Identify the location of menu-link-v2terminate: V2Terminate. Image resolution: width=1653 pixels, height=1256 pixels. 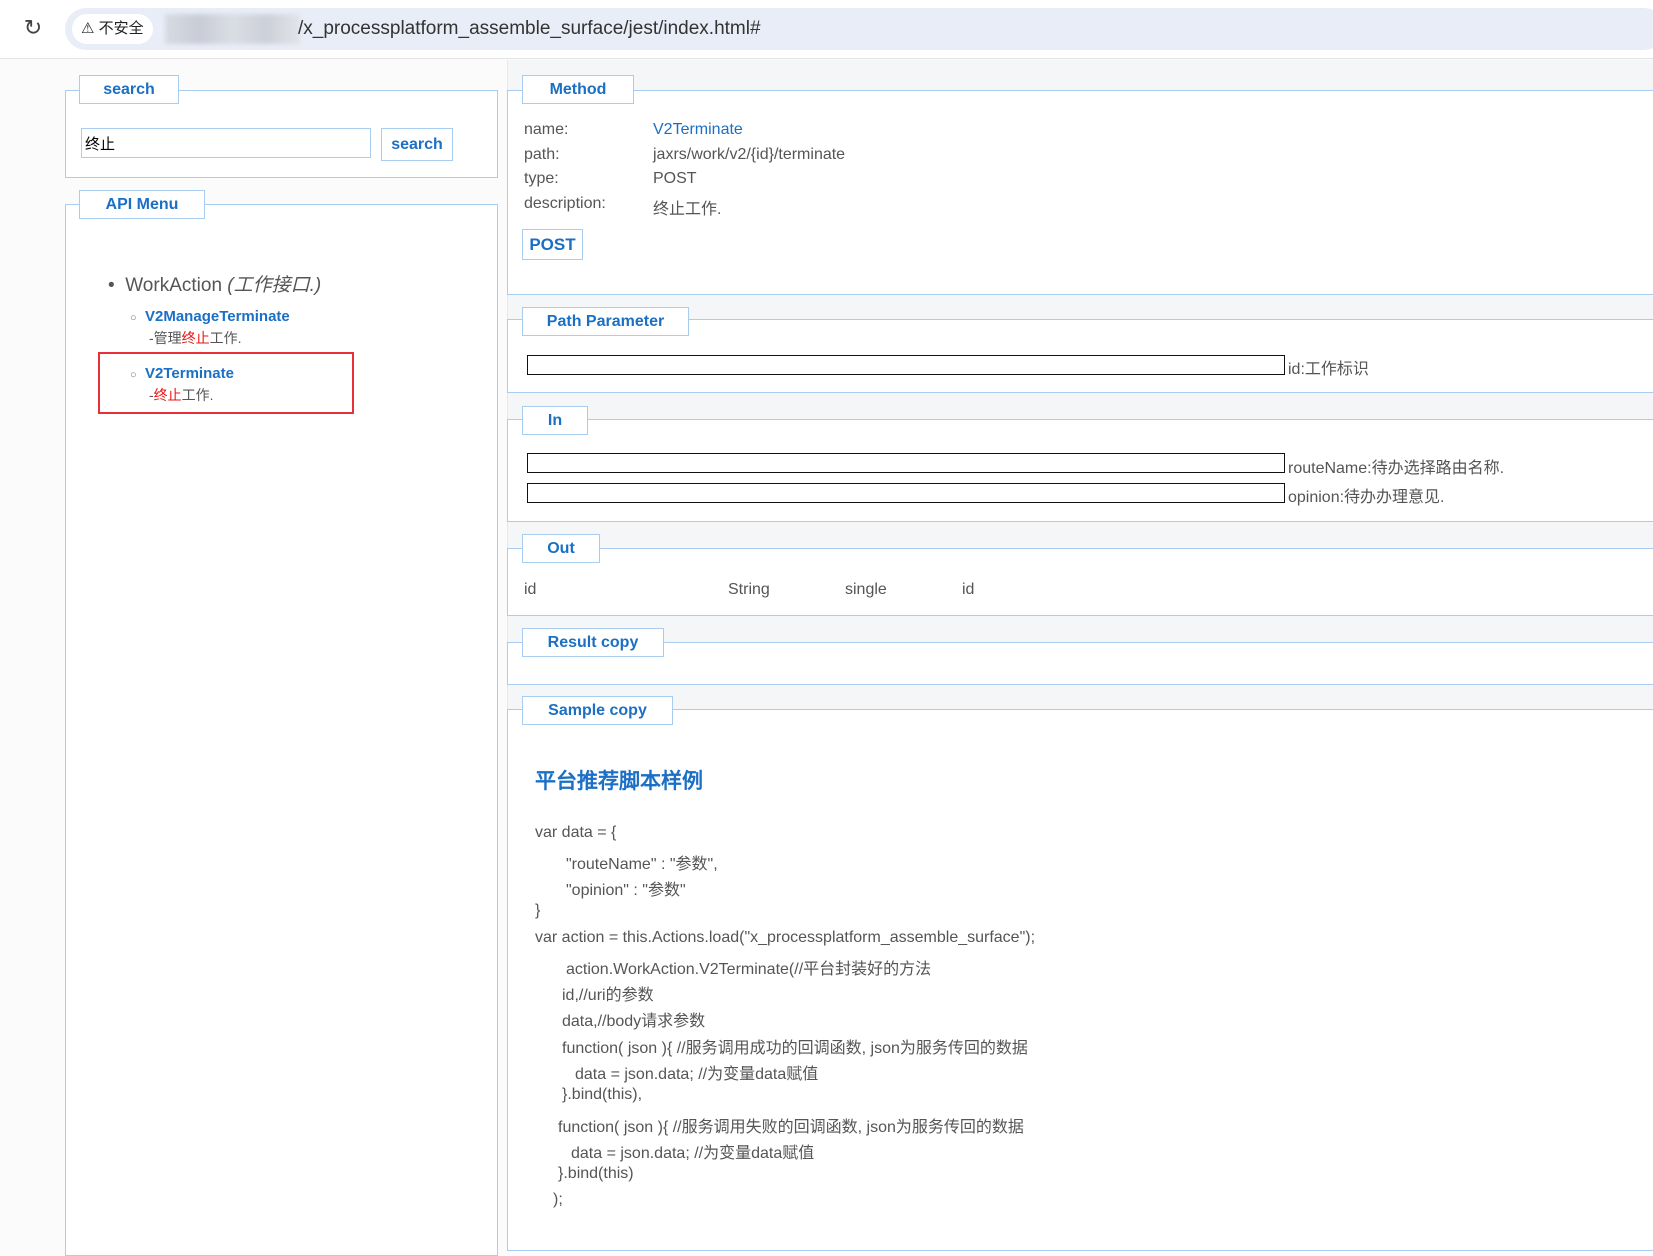
(189, 373).